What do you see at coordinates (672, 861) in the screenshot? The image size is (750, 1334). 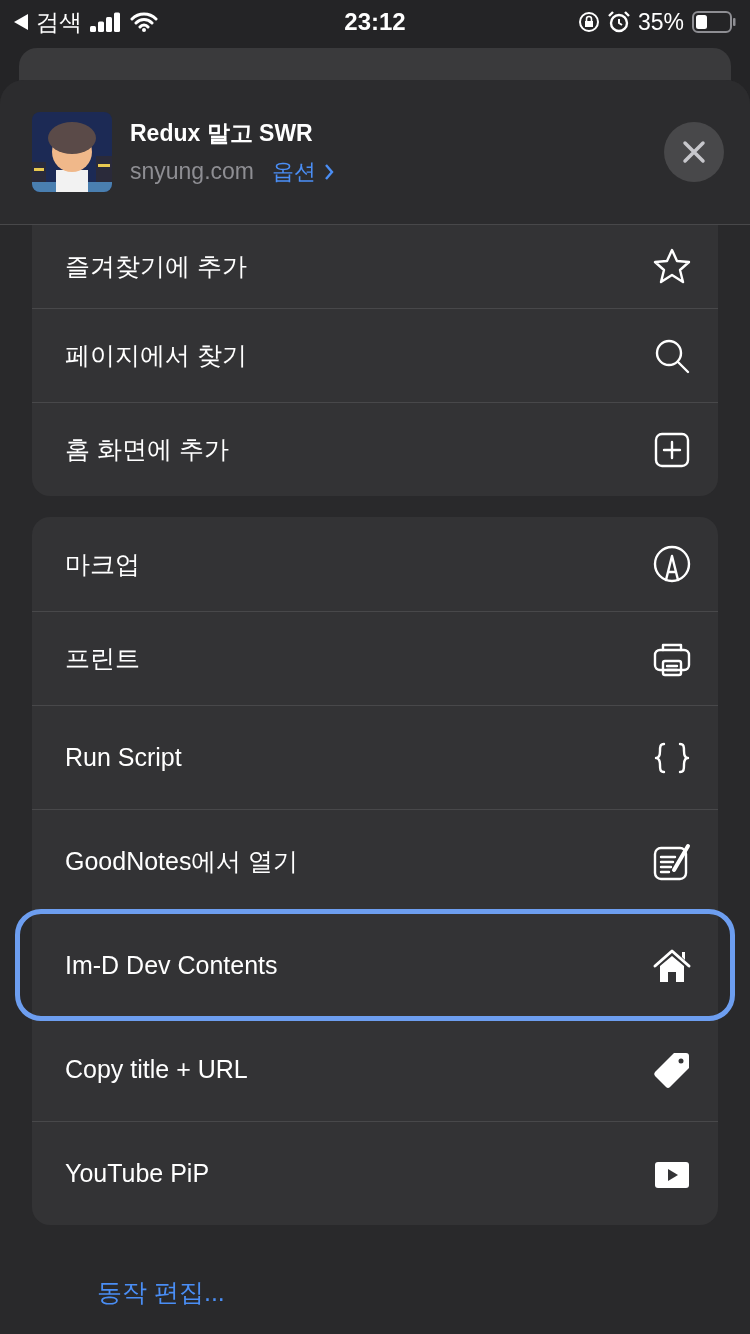 I see `note-pen-icon` at bounding box center [672, 861].